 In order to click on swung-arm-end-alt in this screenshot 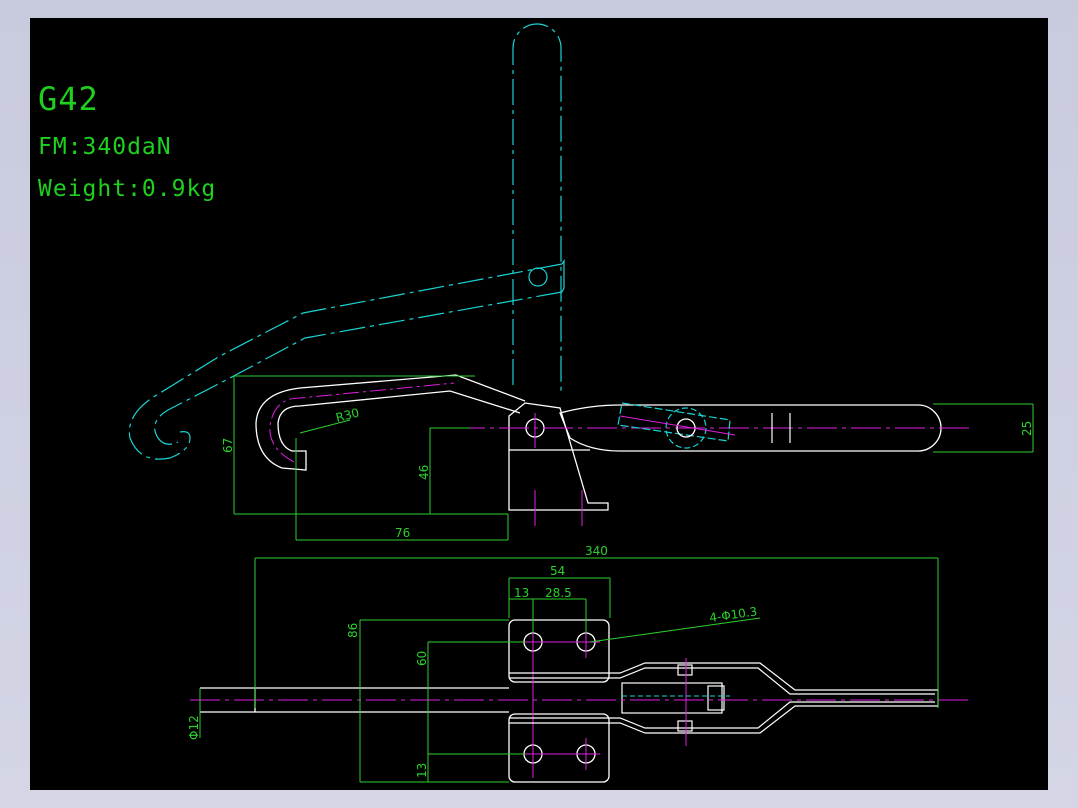, I will do `click(563, 276)`.